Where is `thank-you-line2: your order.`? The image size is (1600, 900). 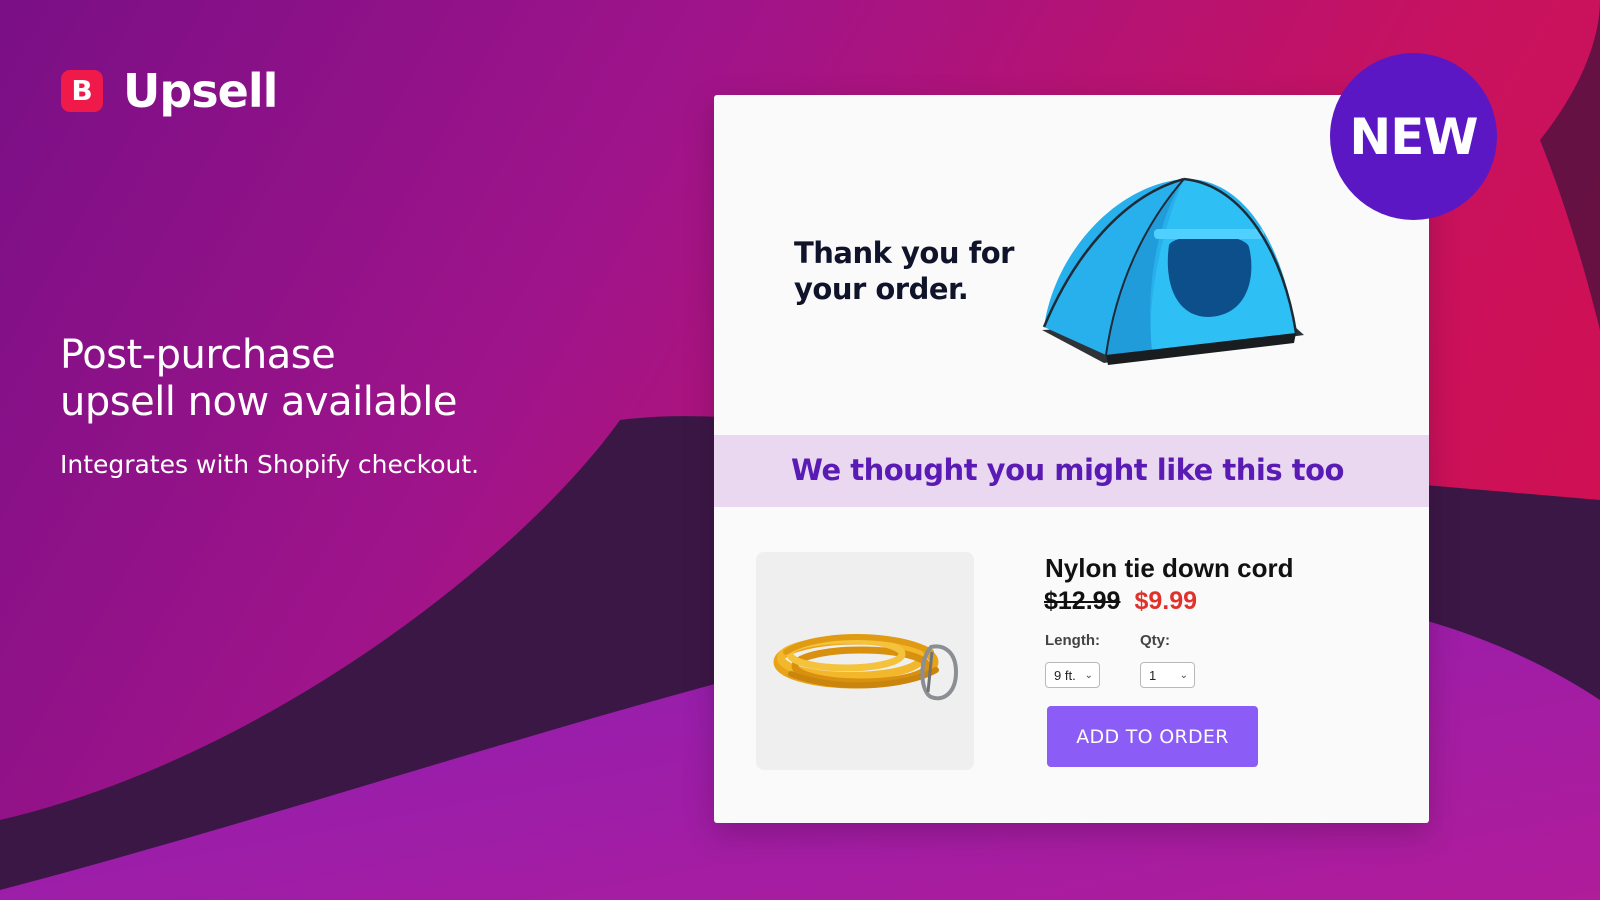 thank-you-line2: your order. is located at coordinates (881, 289).